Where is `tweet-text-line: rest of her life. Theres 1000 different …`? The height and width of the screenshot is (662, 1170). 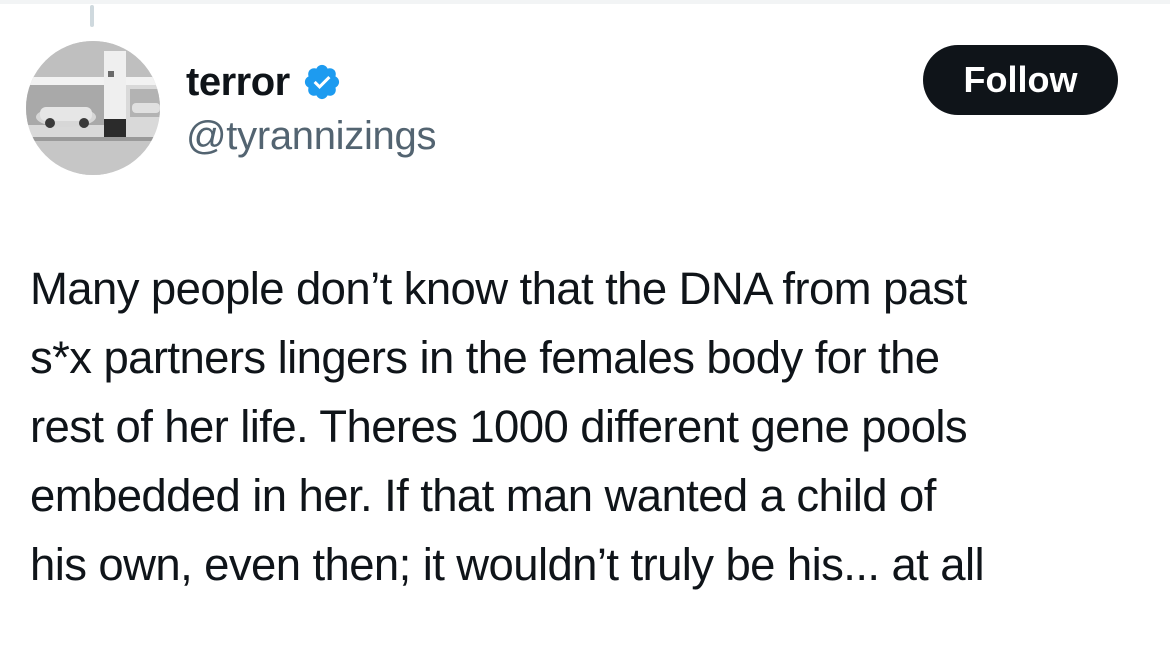 tweet-text-line: rest of her life. Theres 1000 different … is located at coordinates (499, 426).